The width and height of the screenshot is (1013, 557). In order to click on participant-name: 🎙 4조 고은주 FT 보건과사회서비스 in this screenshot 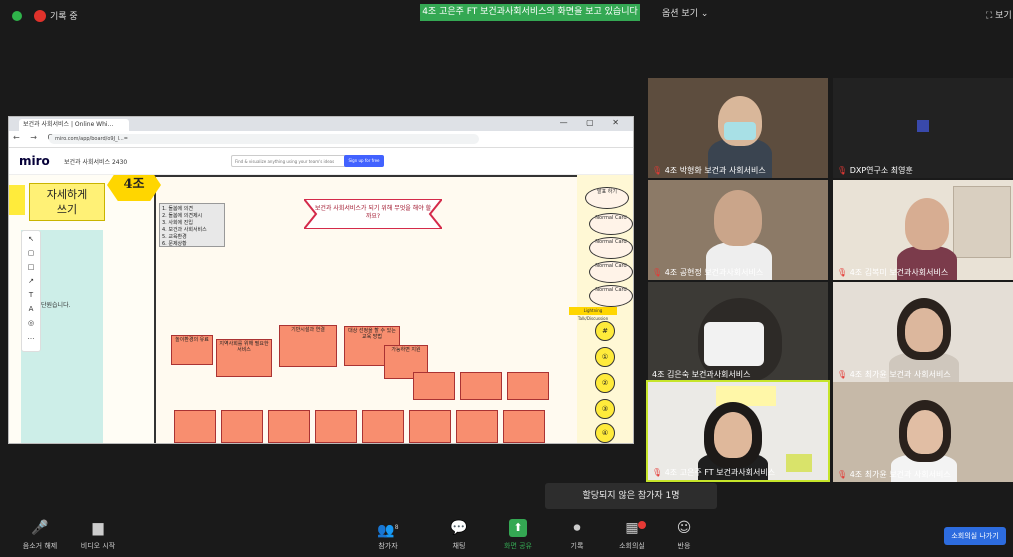, I will do `click(713, 472)`.